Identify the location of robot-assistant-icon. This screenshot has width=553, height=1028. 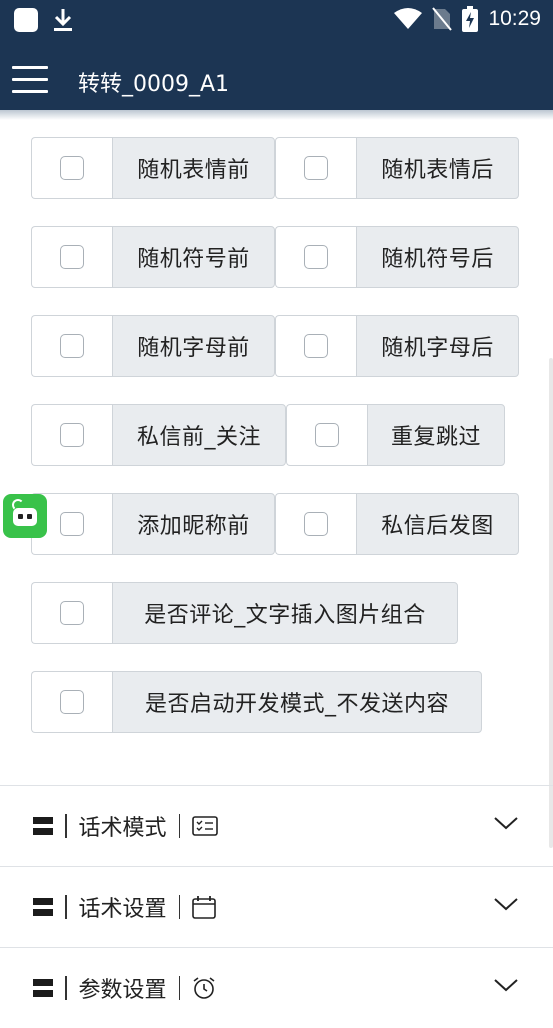
(25, 516).